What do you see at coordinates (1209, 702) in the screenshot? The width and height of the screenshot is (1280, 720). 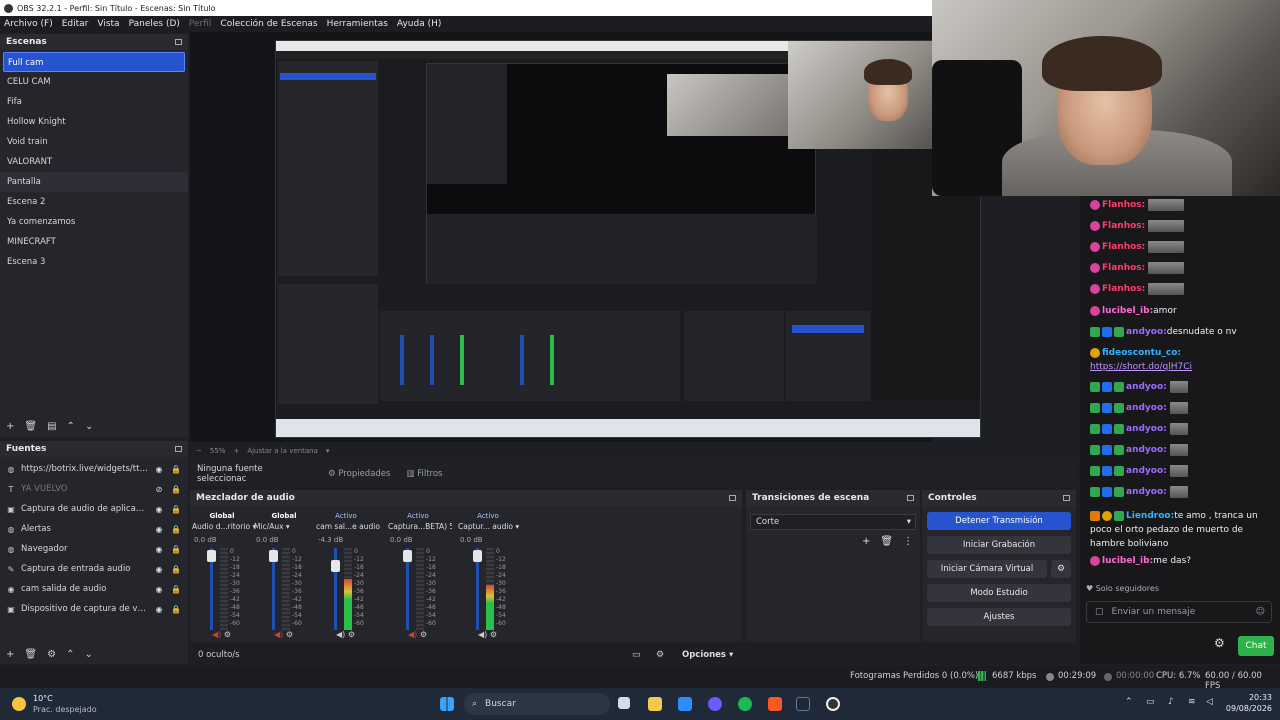 I see `volume-icon: ◁` at bounding box center [1209, 702].